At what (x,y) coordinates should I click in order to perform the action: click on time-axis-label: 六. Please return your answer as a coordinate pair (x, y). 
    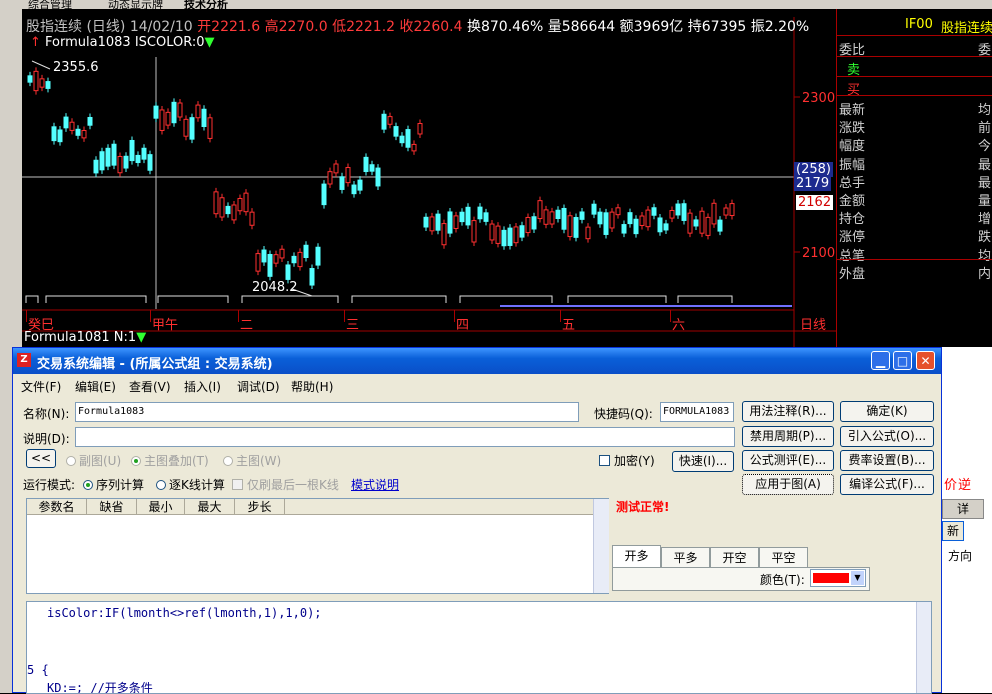
    Looking at the image, I should click on (679, 325).